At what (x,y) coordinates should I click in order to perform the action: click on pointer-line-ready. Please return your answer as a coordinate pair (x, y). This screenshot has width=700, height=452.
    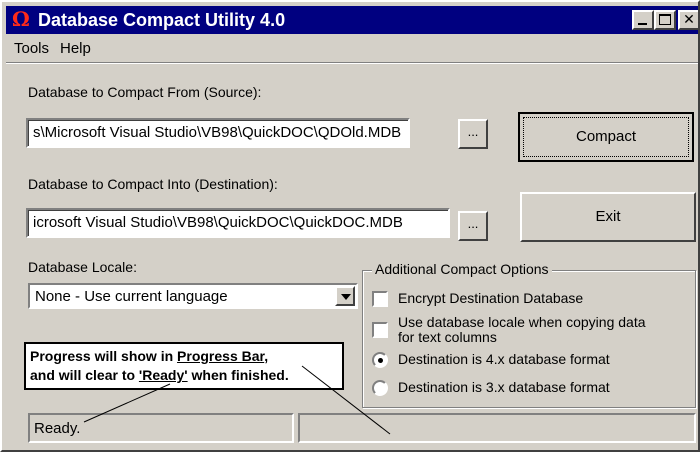
    Looking at the image, I should click on (127, 403).